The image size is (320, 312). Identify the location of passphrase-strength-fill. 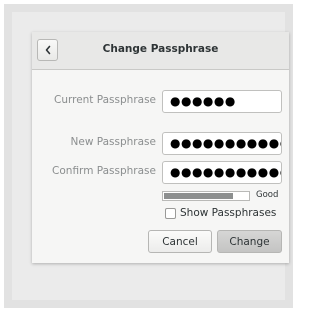
(198, 196).